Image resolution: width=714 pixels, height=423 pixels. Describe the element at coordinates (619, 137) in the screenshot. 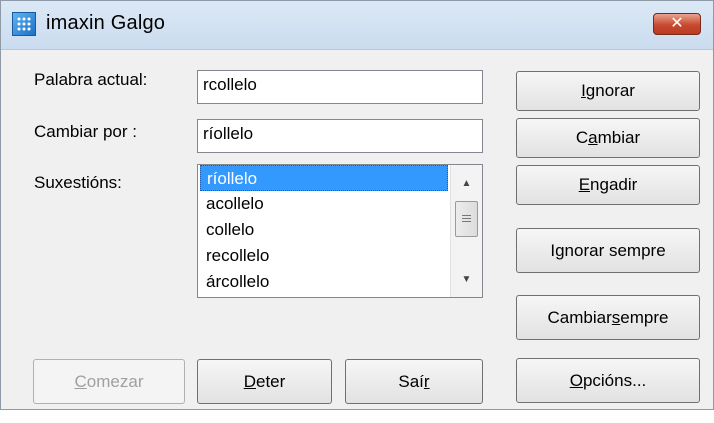

I see `button-label: mbiar` at that location.